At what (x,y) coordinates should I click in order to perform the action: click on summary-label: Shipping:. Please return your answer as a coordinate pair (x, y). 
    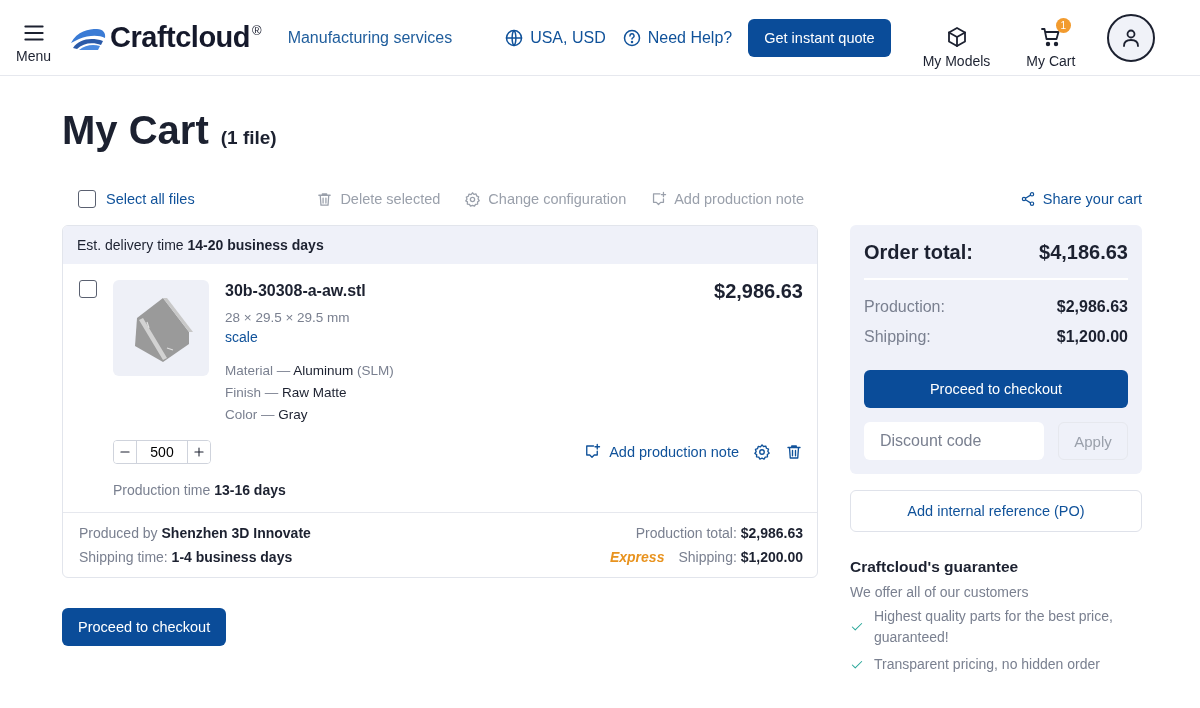
    Looking at the image, I should click on (897, 337).